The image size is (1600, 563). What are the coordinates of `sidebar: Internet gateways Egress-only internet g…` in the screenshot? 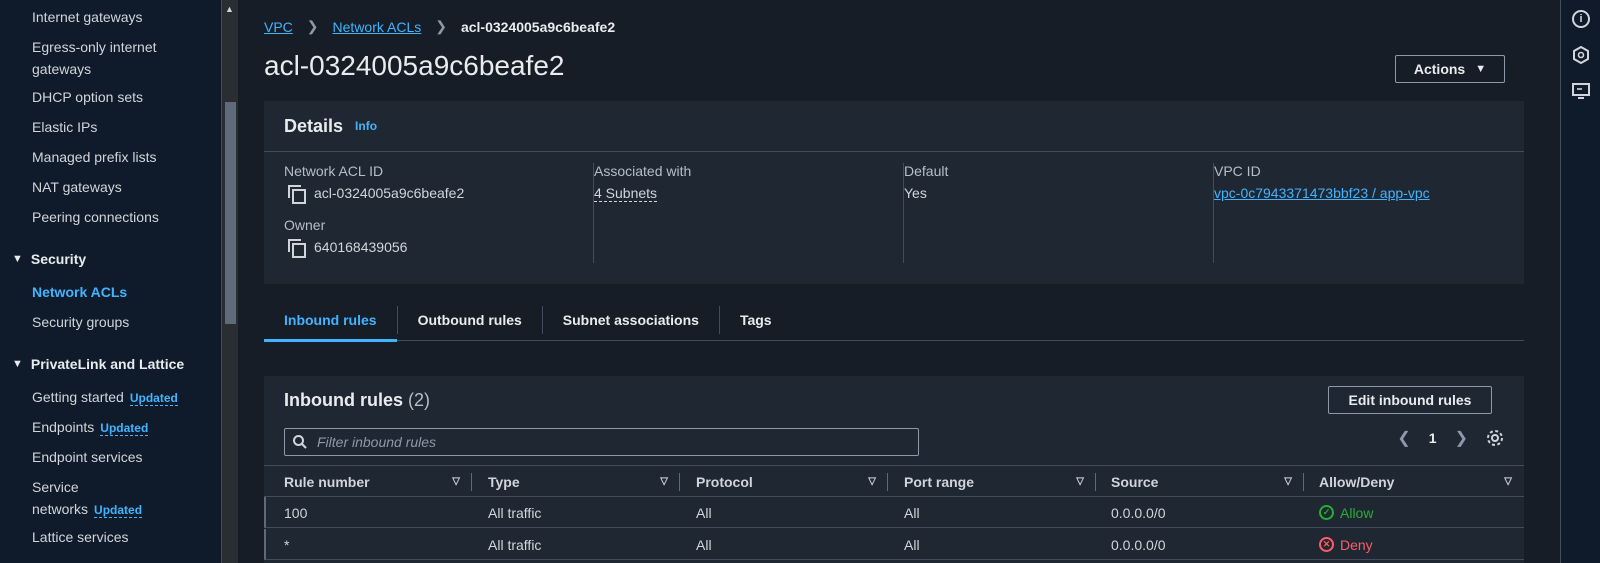 It's located at (111, 281).